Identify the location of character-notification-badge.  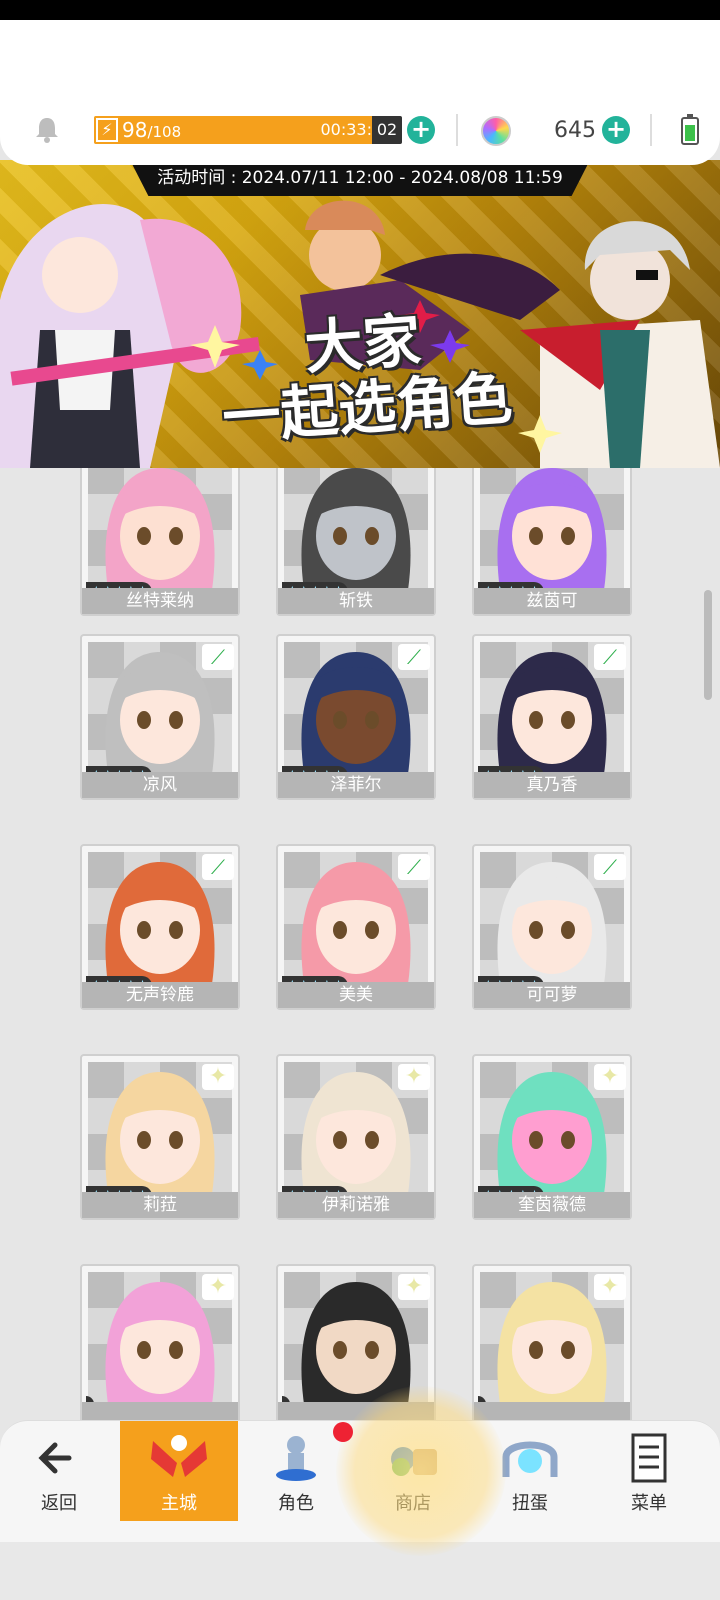
(343, 1432).